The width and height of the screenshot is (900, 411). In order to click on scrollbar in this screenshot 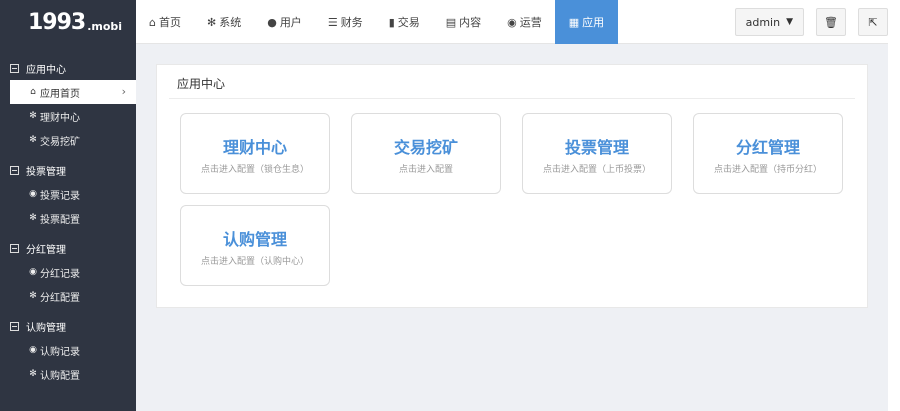, I will do `click(894, 205)`.